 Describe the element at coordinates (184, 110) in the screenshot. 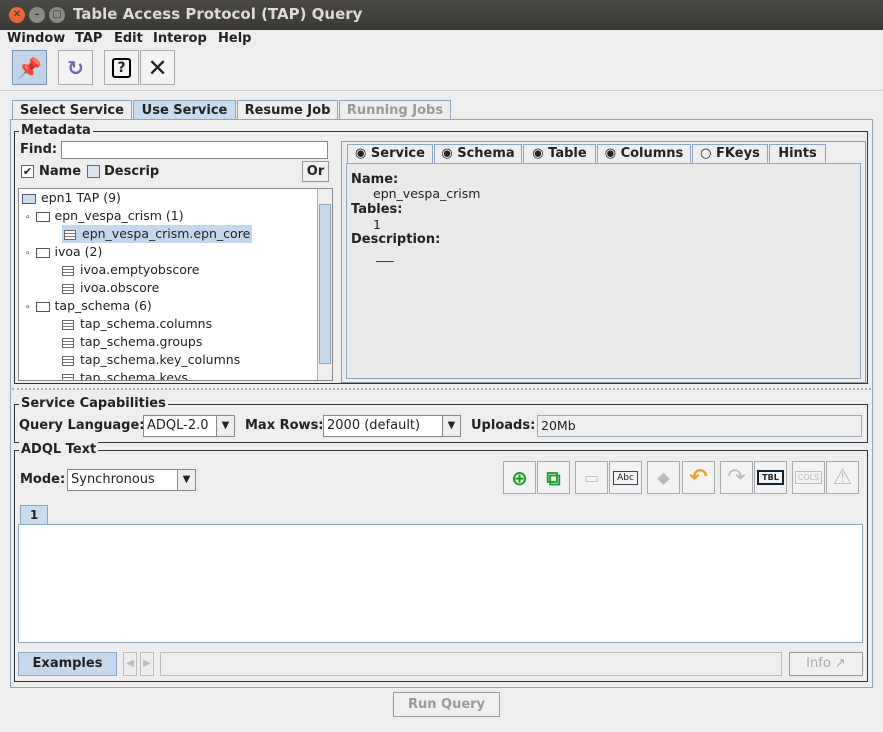

I see `tab-use-service: Use Service` at that location.